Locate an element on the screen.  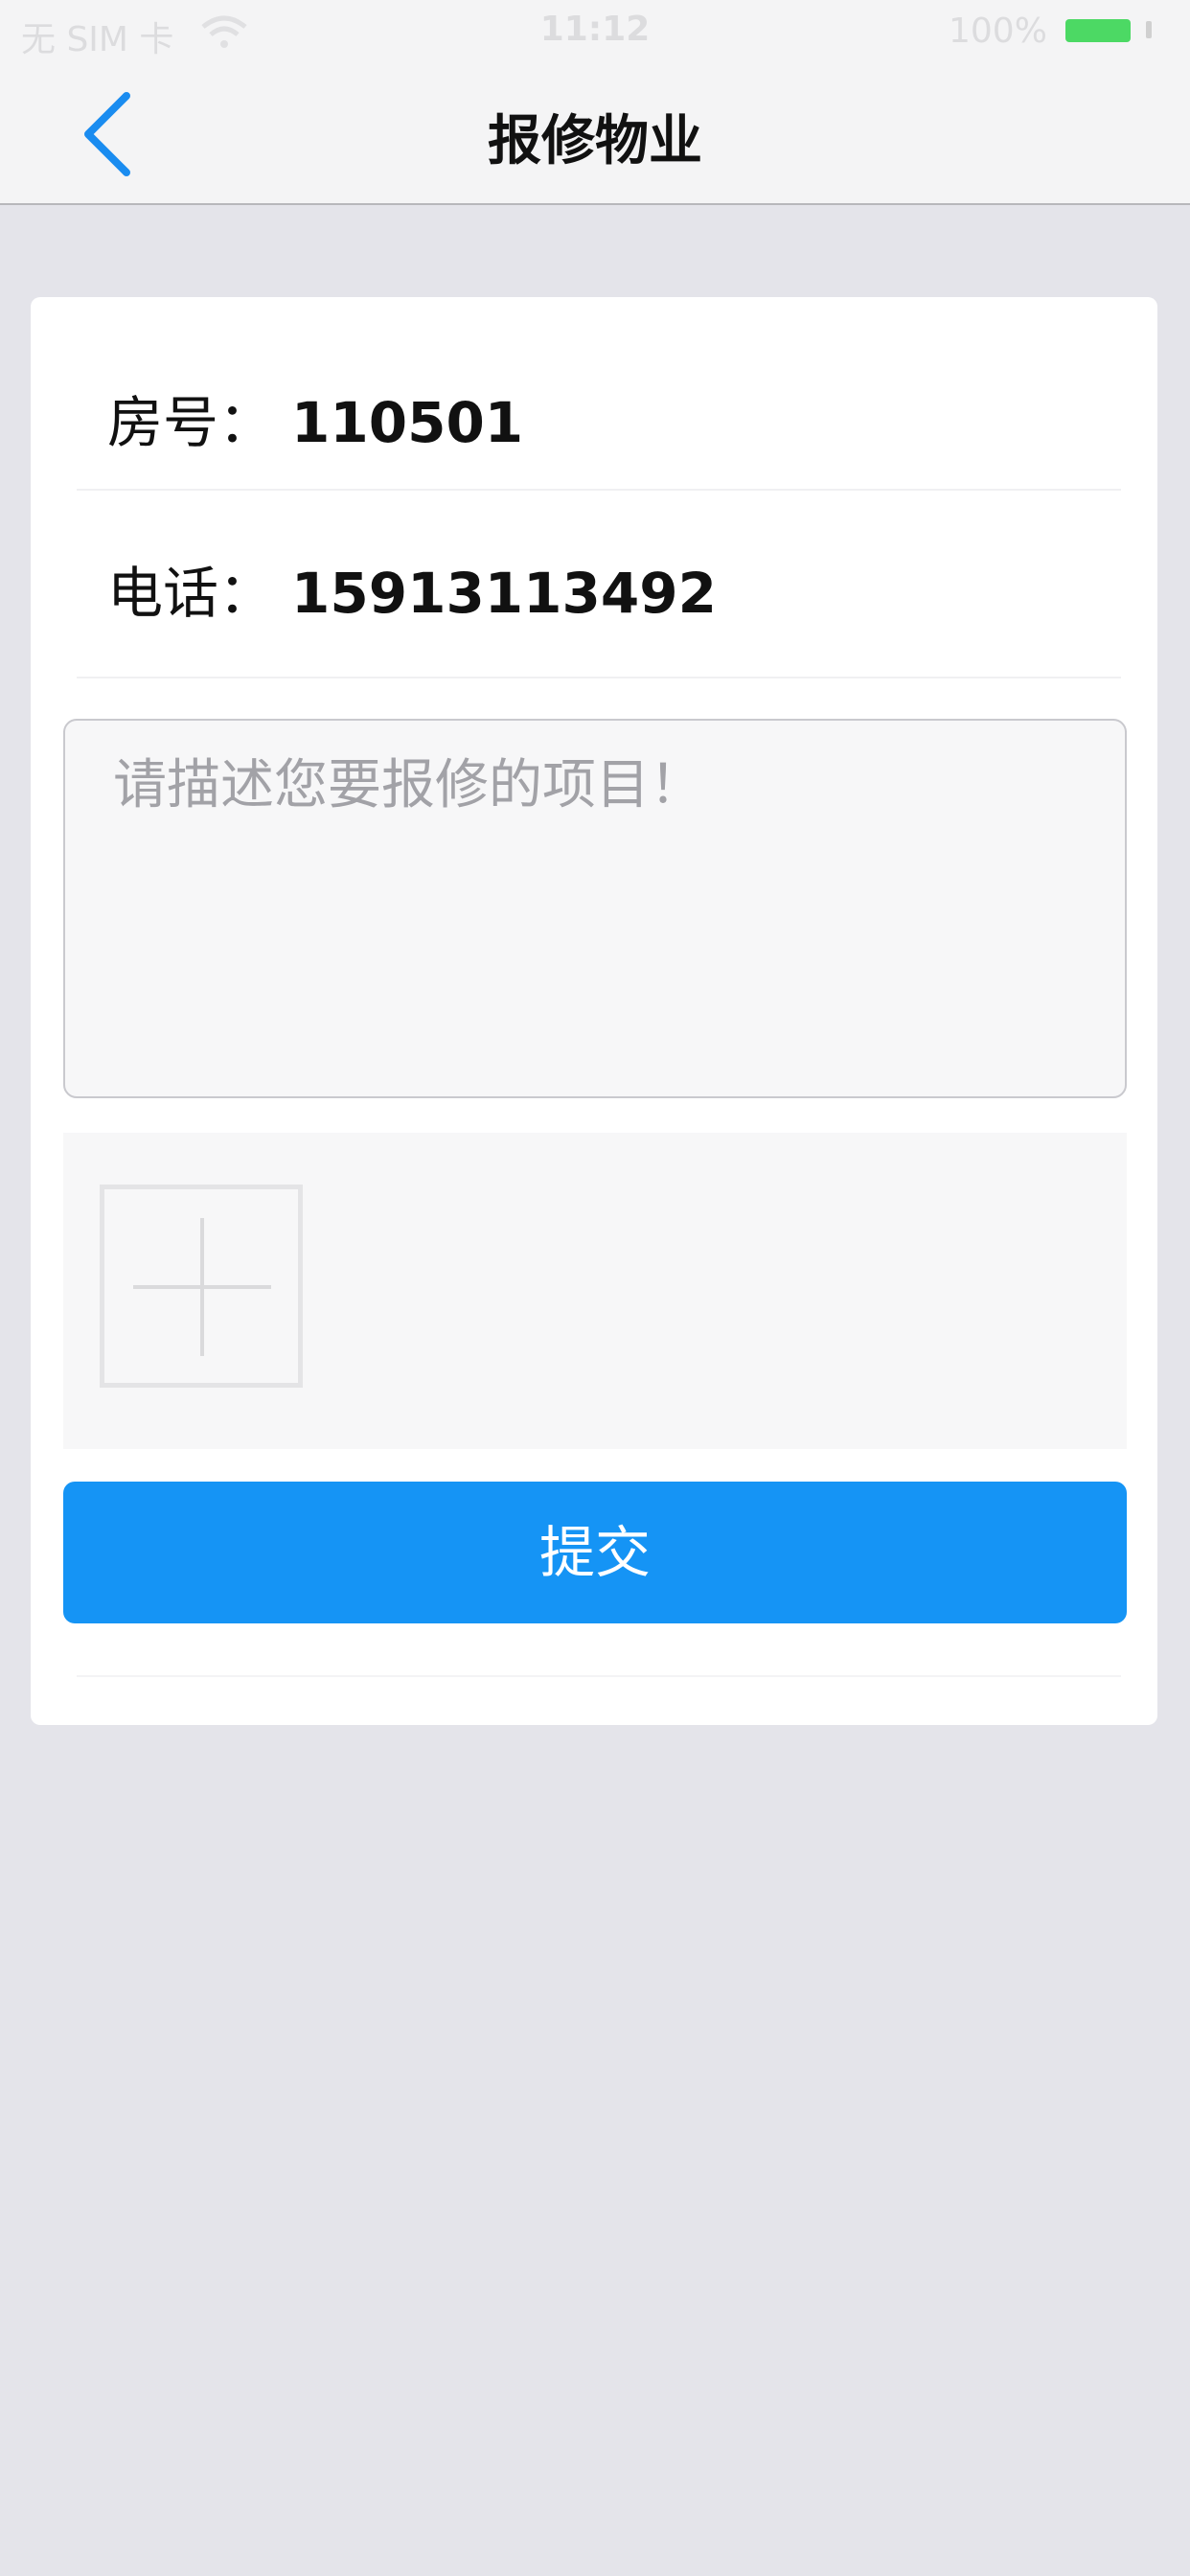
description-input is located at coordinates (595, 908).